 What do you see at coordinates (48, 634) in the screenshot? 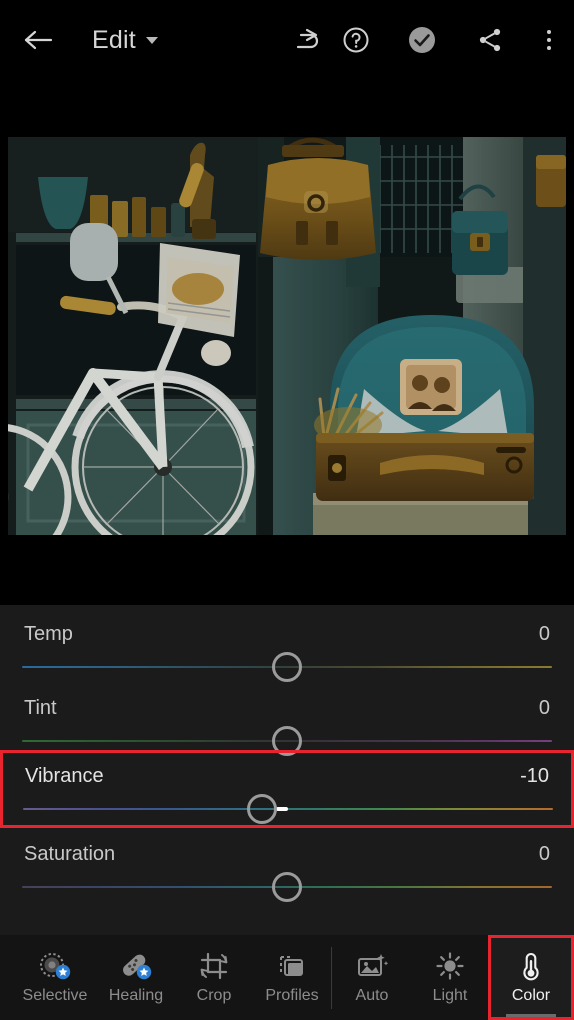
I see `slider-label-temp: Temp` at bounding box center [48, 634].